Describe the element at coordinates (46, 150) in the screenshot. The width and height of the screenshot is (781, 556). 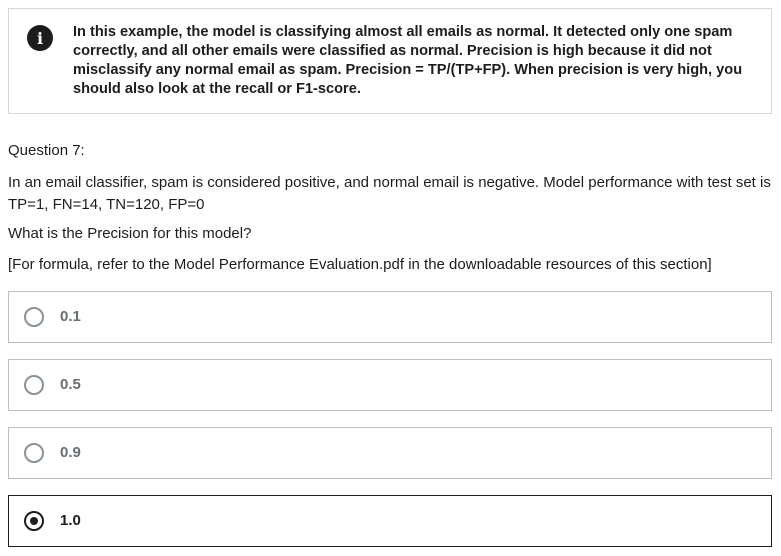
I see `question-number: Question 7:` at that location.